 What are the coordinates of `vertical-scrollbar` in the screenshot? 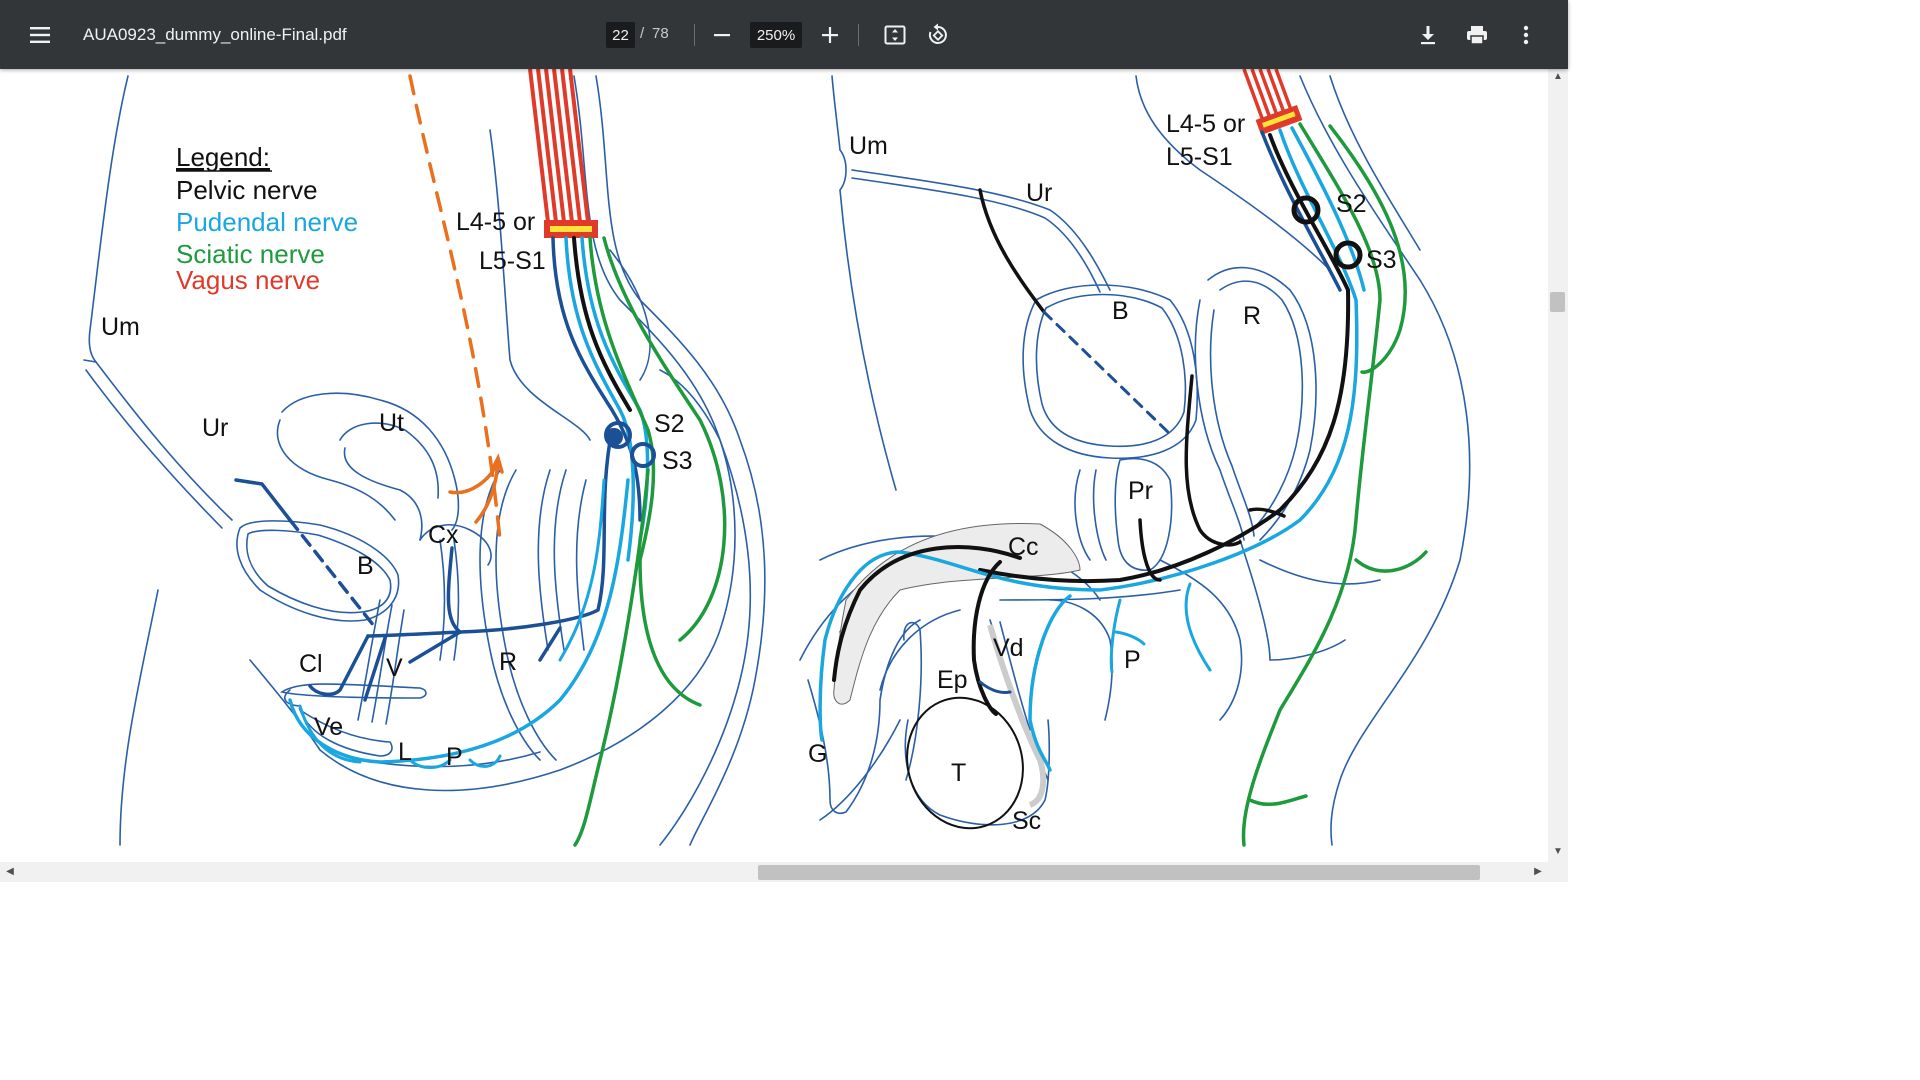 It's located at (1558, 465).